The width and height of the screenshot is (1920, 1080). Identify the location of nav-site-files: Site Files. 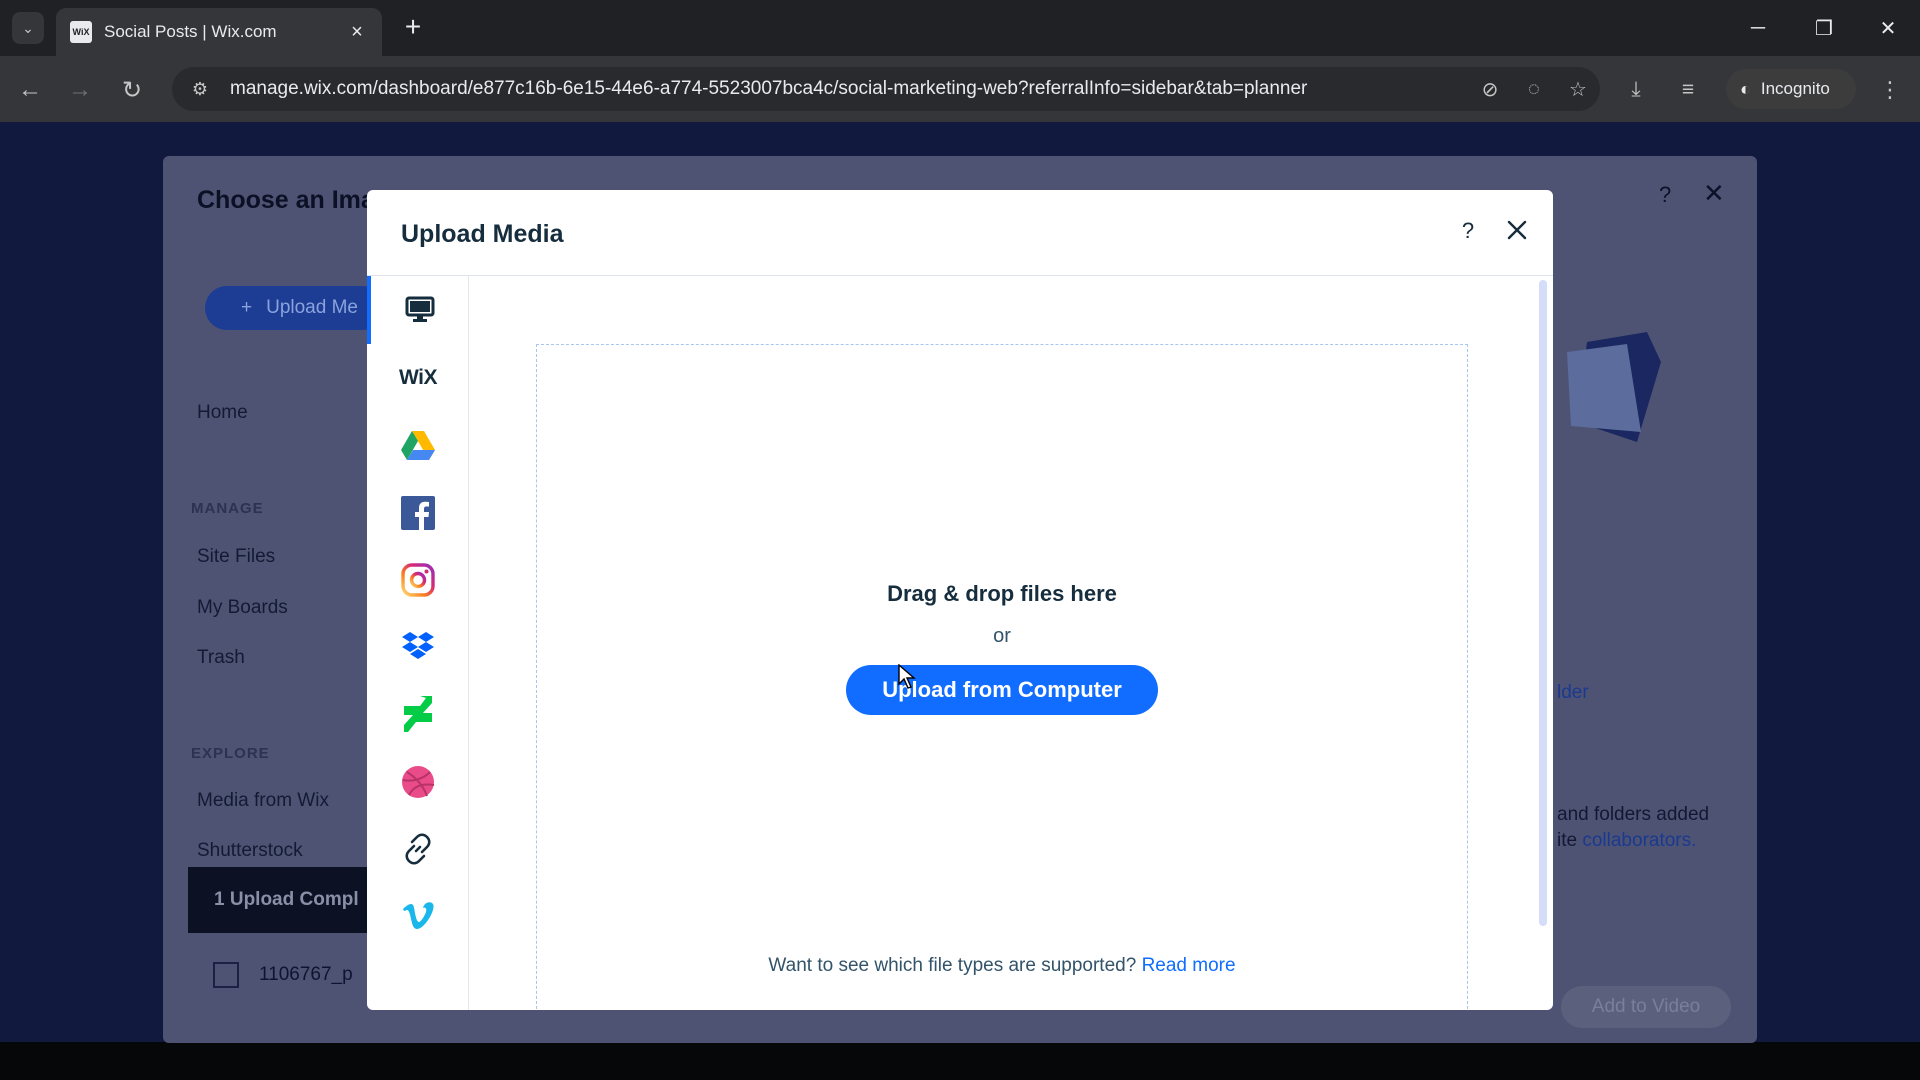
(236, 557).